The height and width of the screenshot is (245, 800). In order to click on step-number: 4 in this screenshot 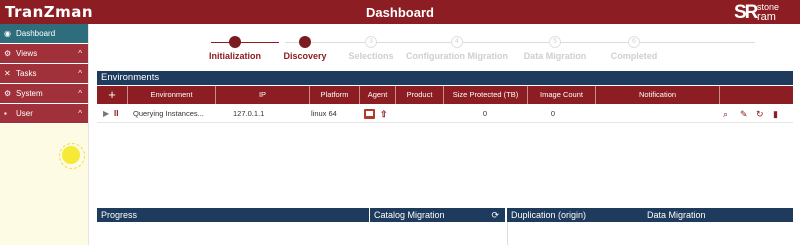, I will do `click(457, 41)`.